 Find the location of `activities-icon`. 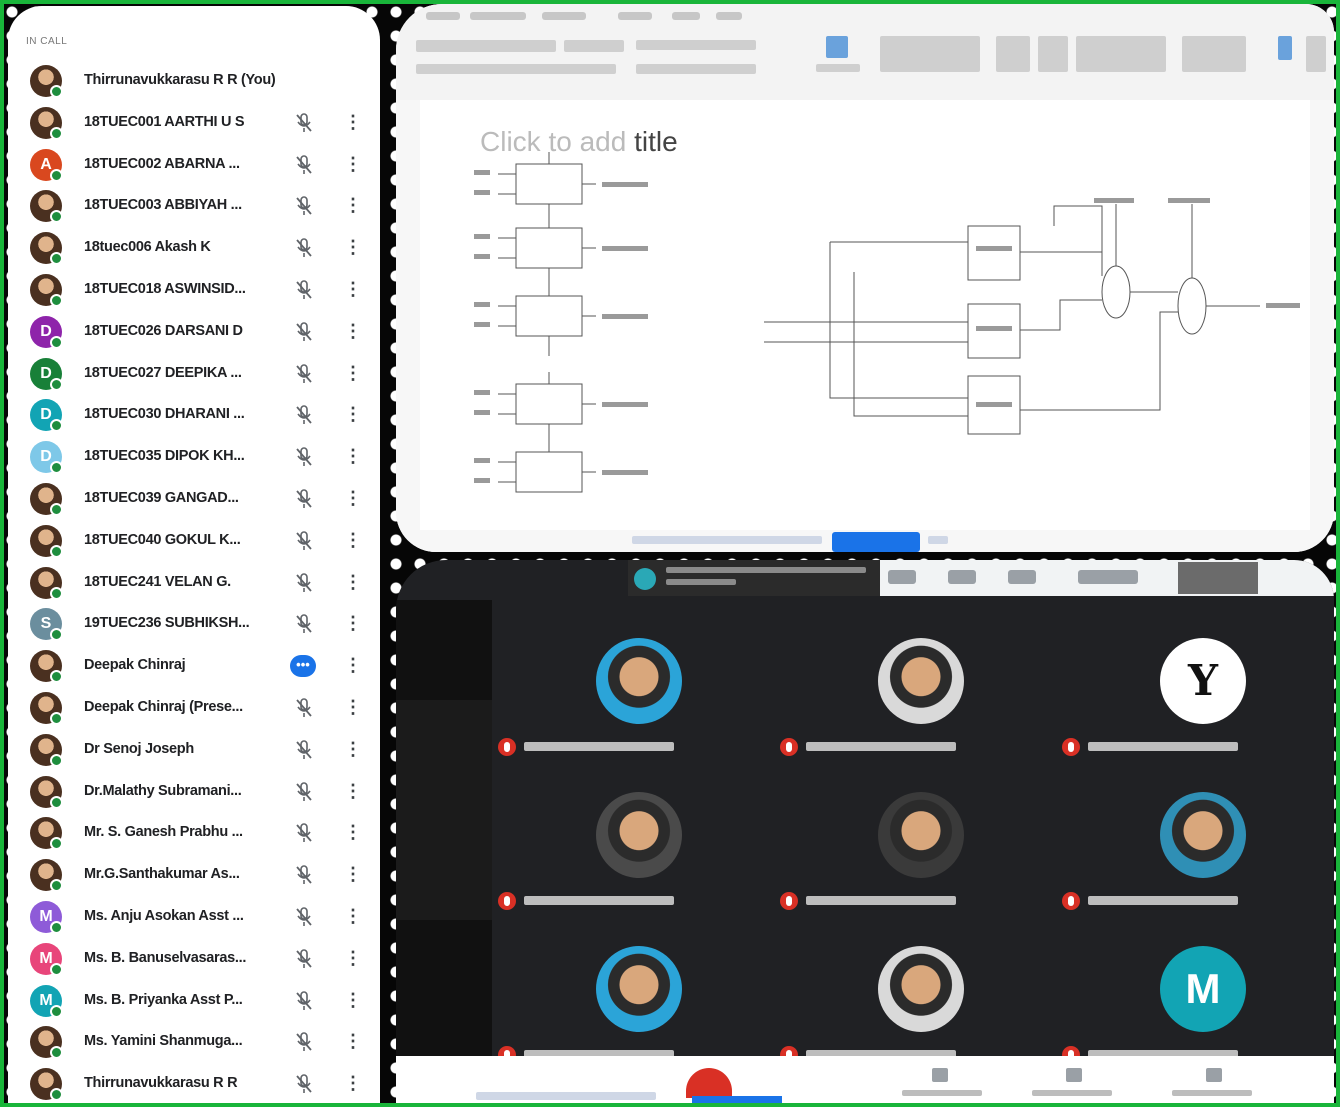

activities-icon is located at coordinates (1022, 577).